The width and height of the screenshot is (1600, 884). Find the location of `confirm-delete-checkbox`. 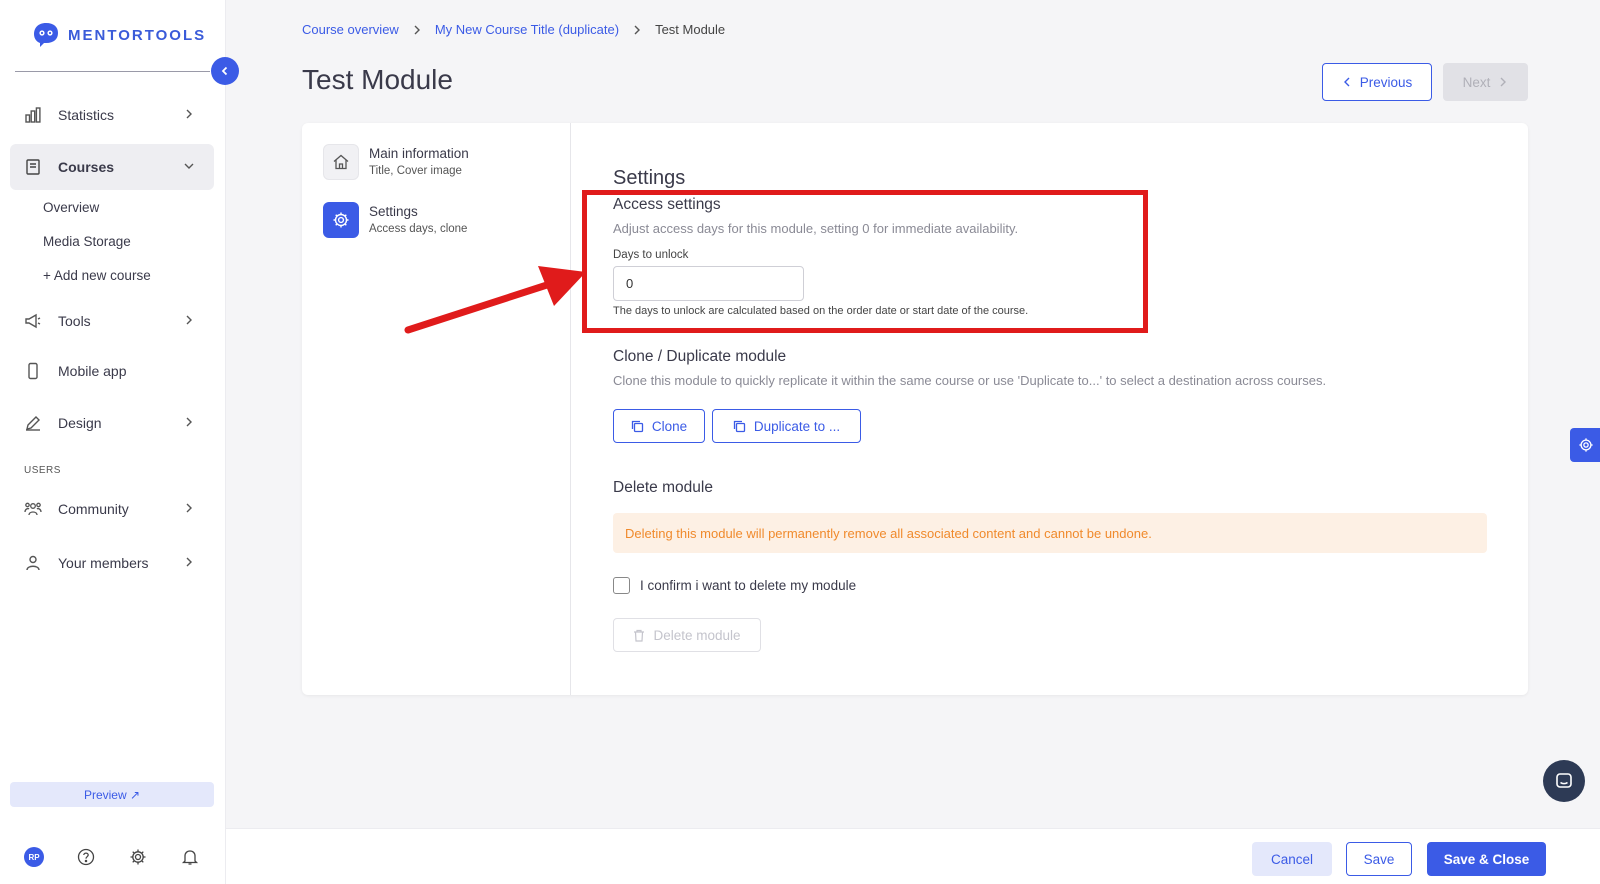

confirm-delete-checkbox is located at coordinates (621, 585).